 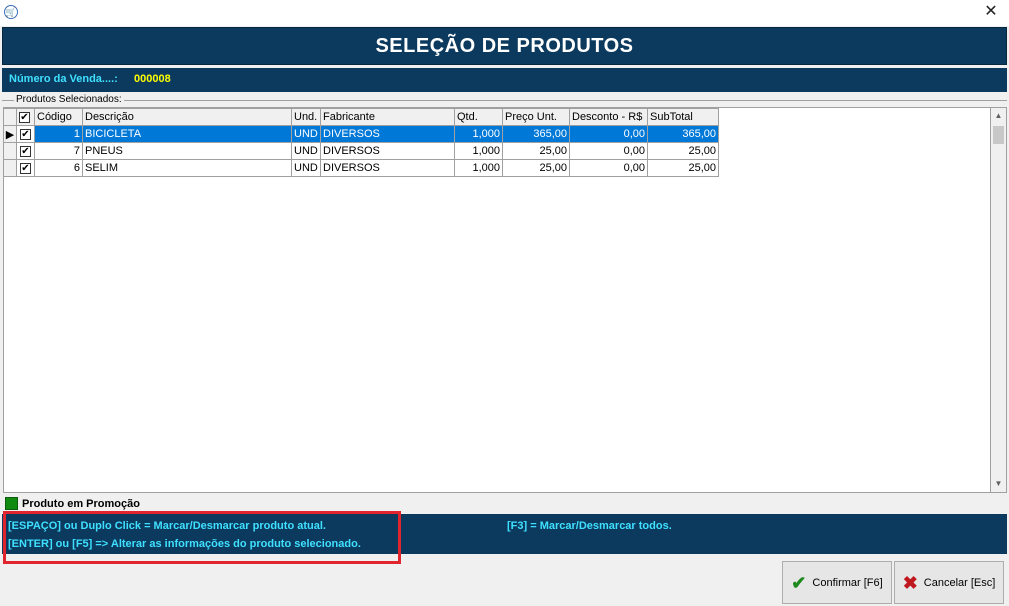 What do you see at coordinates (998, 135) in the screenshot?
I see `scroll-thumb` at bounding box center [998, 135].